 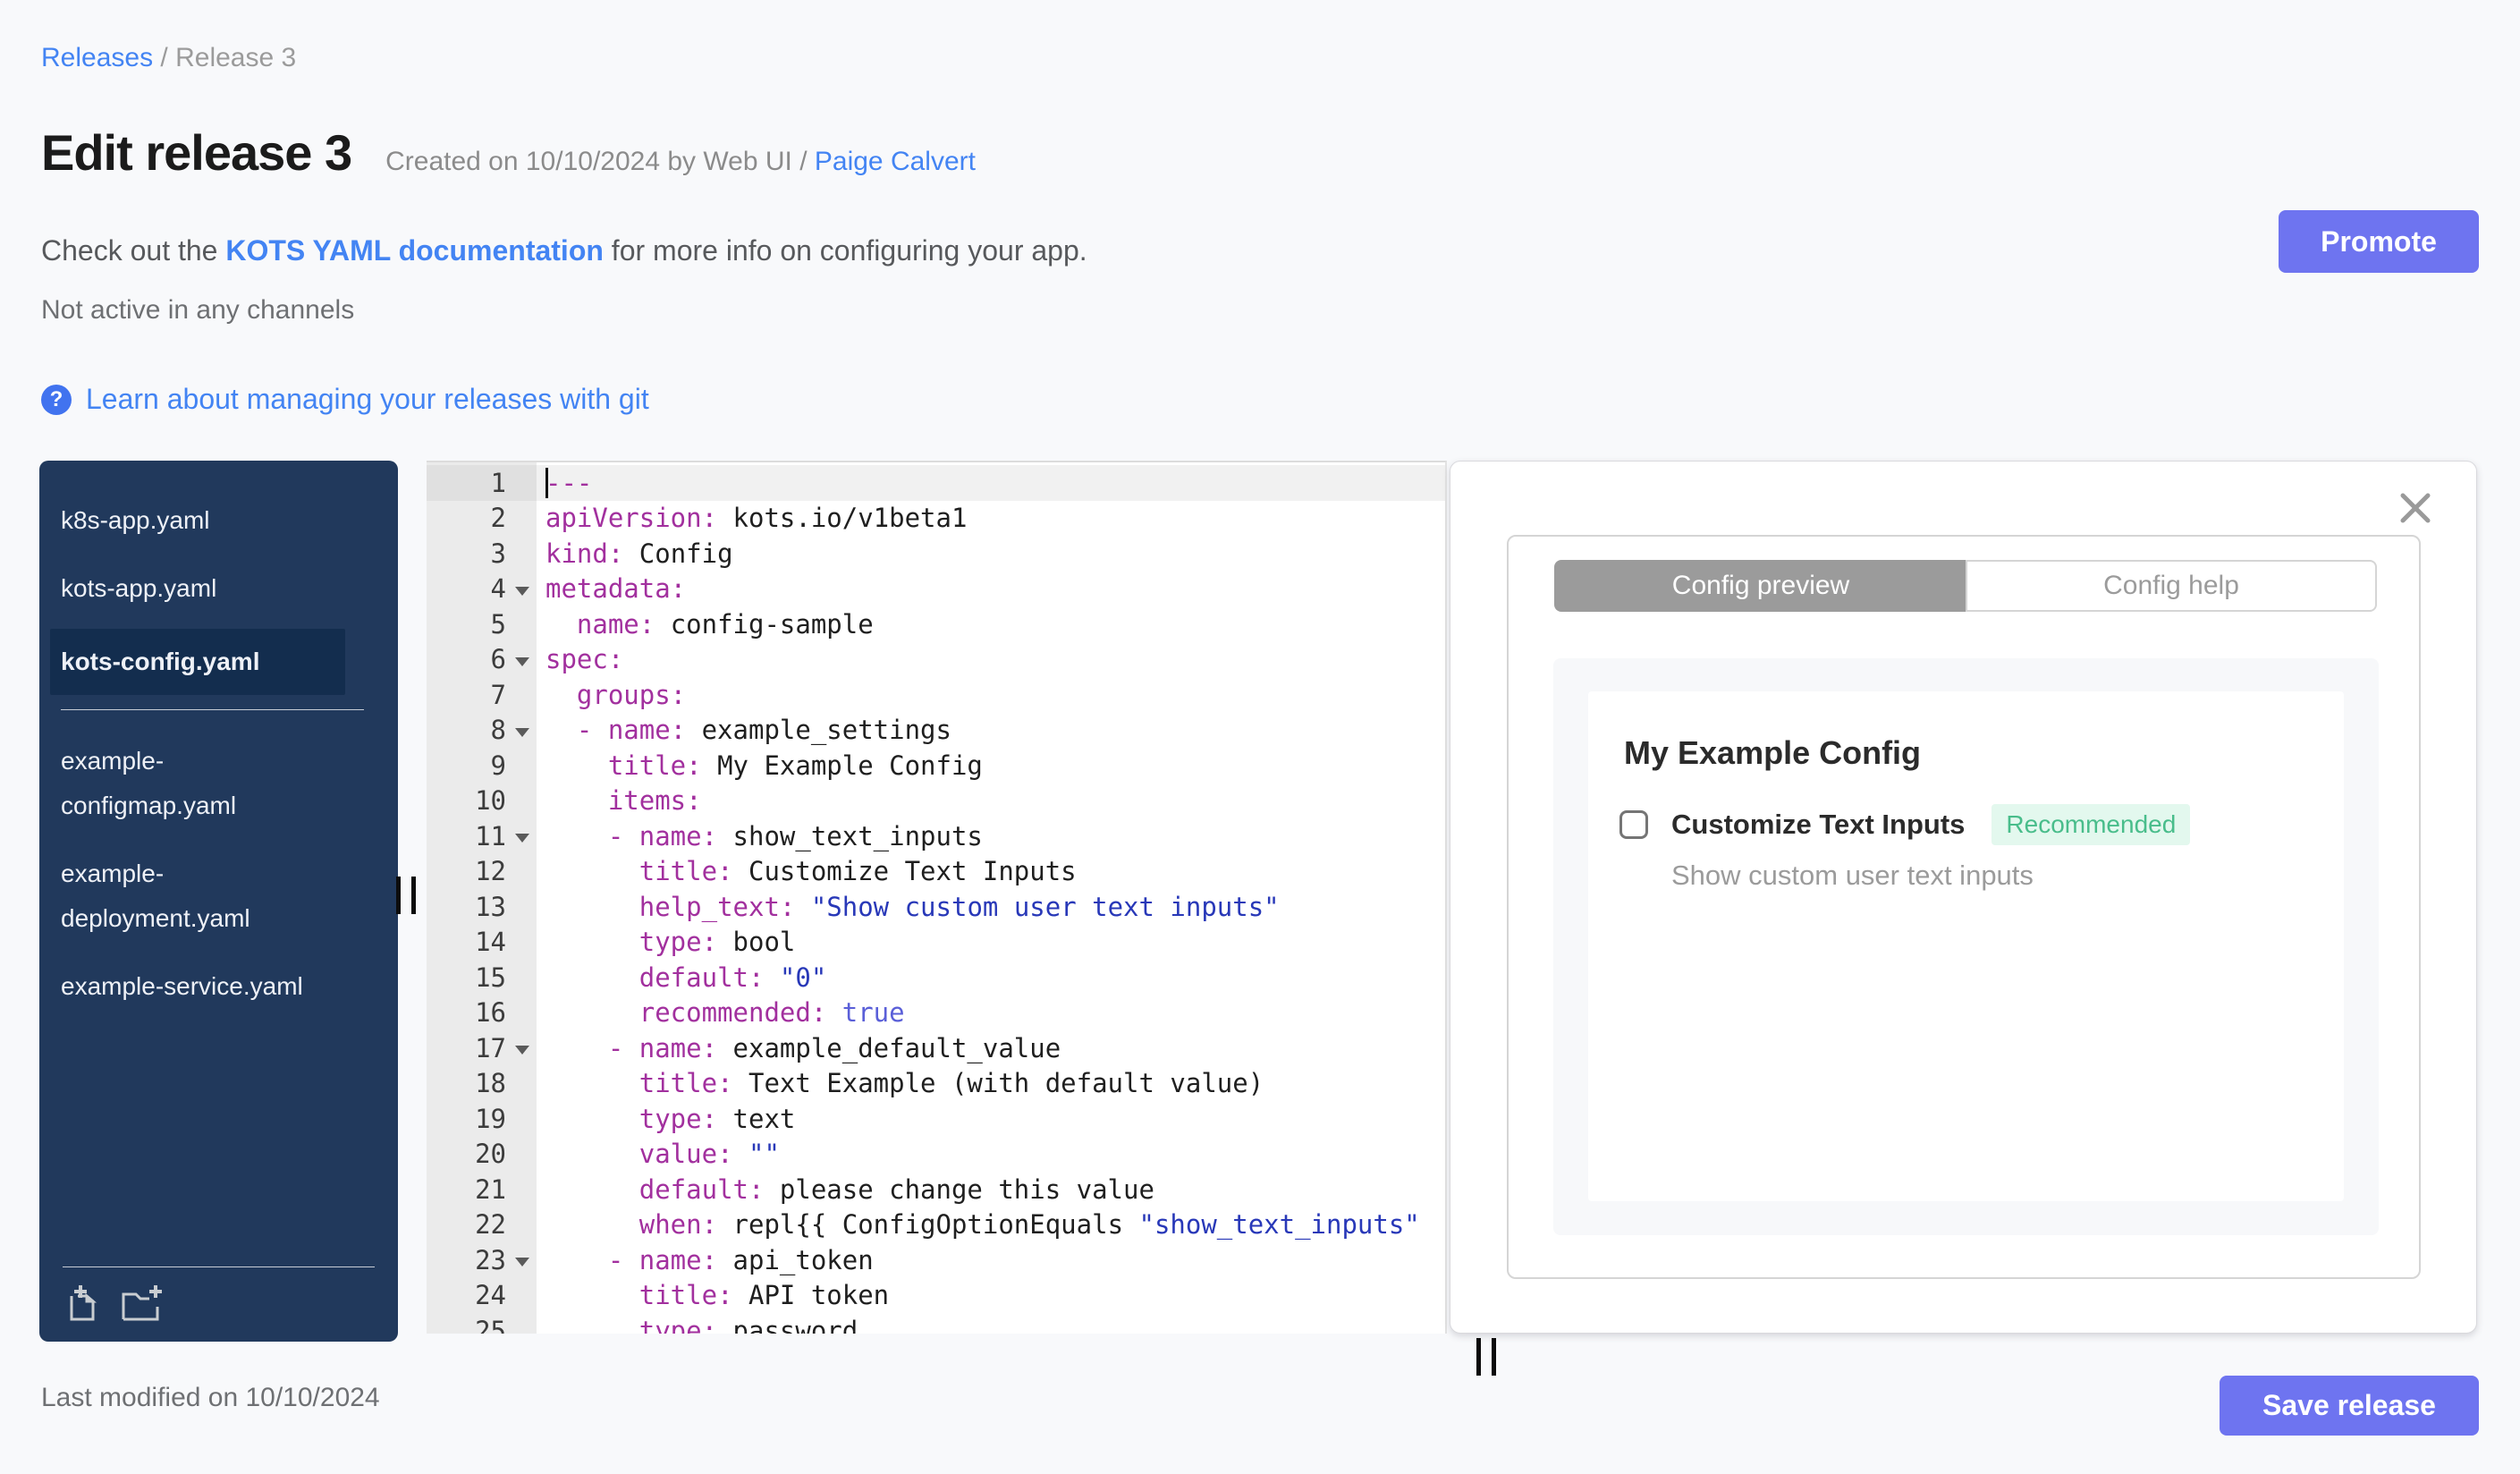 I want to click on line-number: 19, so click(x=491, y=1118).